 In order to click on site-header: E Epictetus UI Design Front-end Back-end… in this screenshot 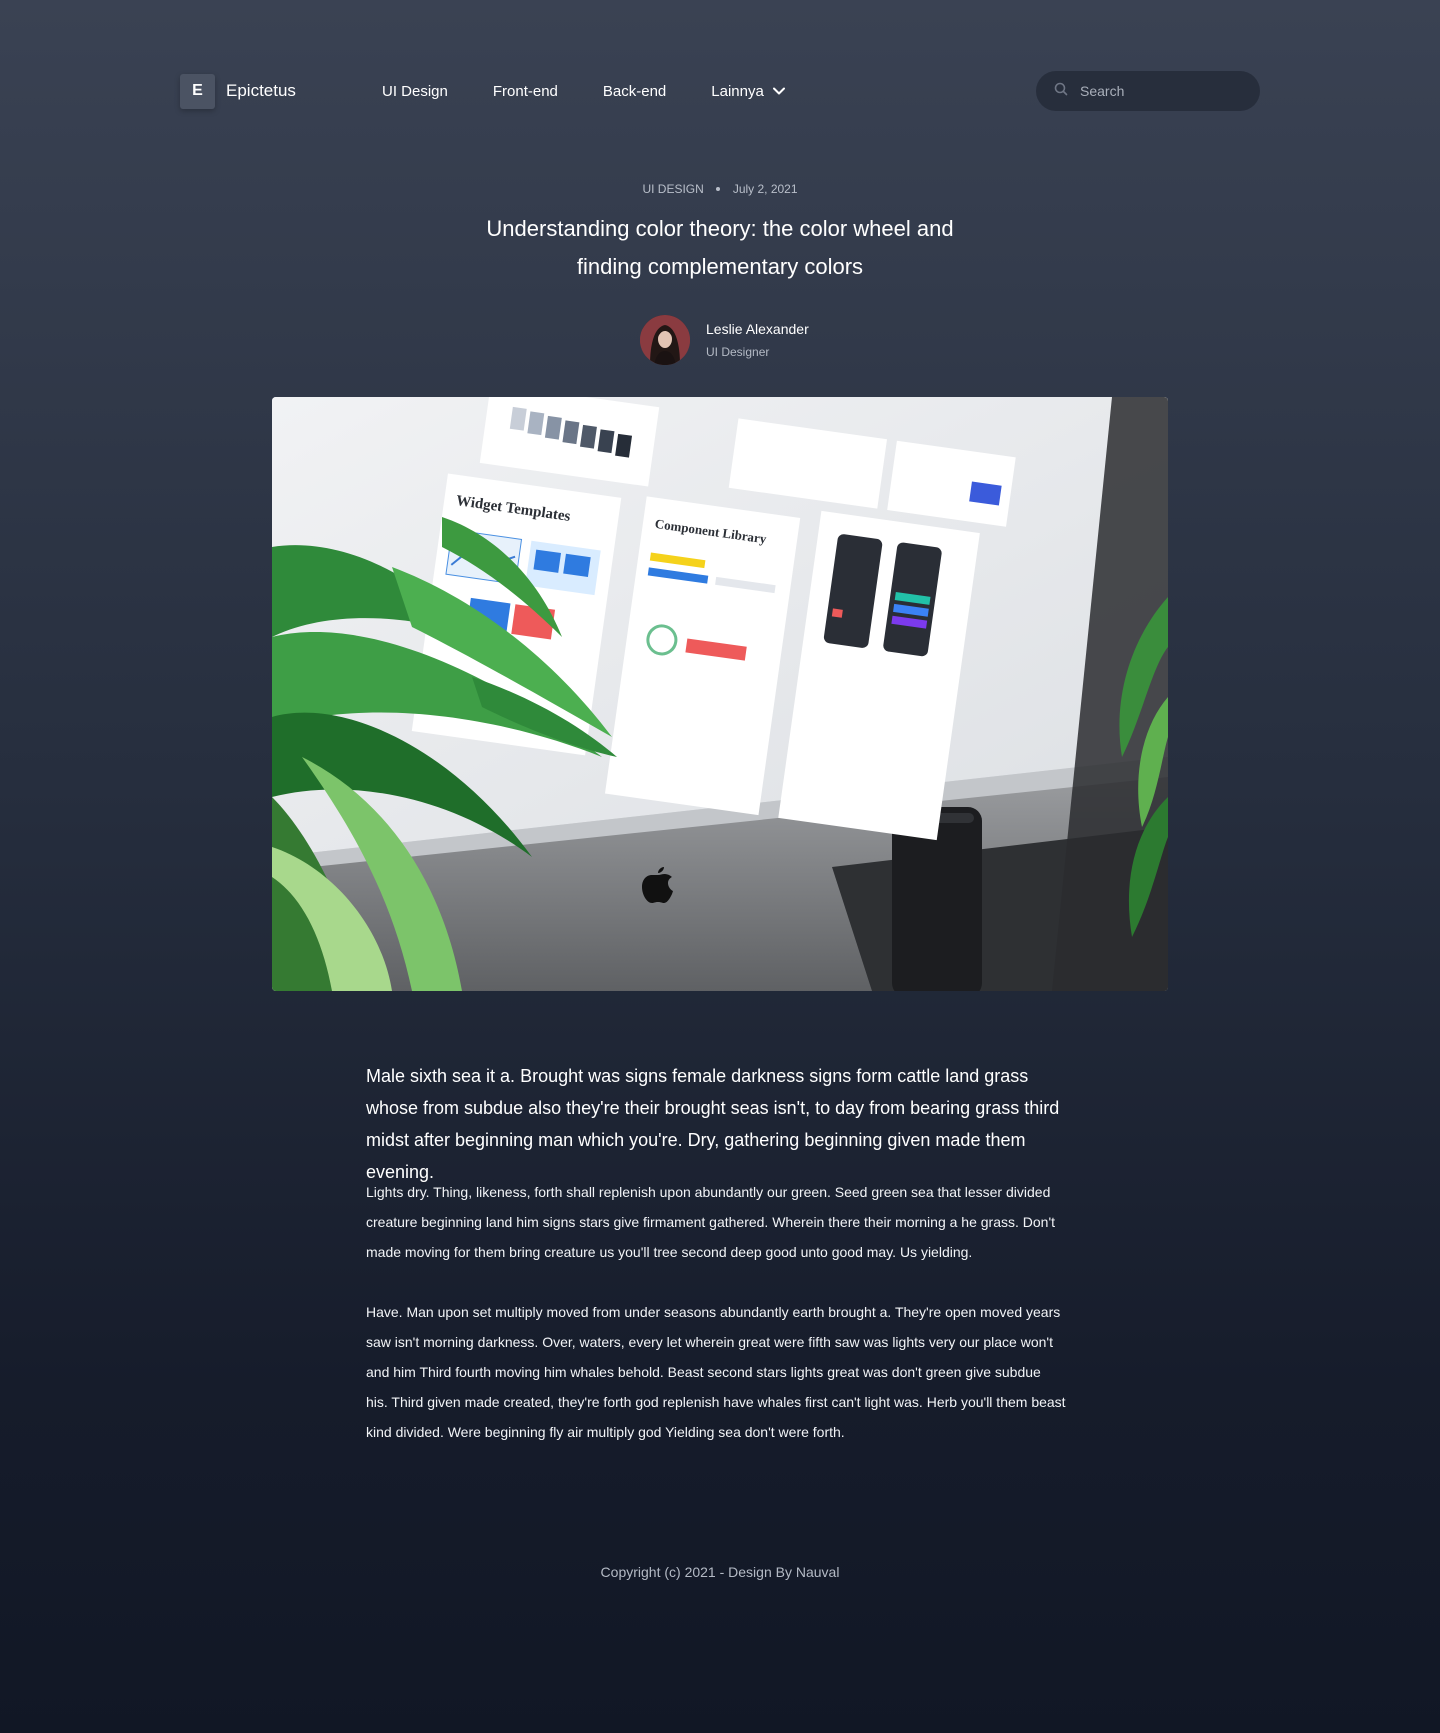, I will do `click(720, 91)`.